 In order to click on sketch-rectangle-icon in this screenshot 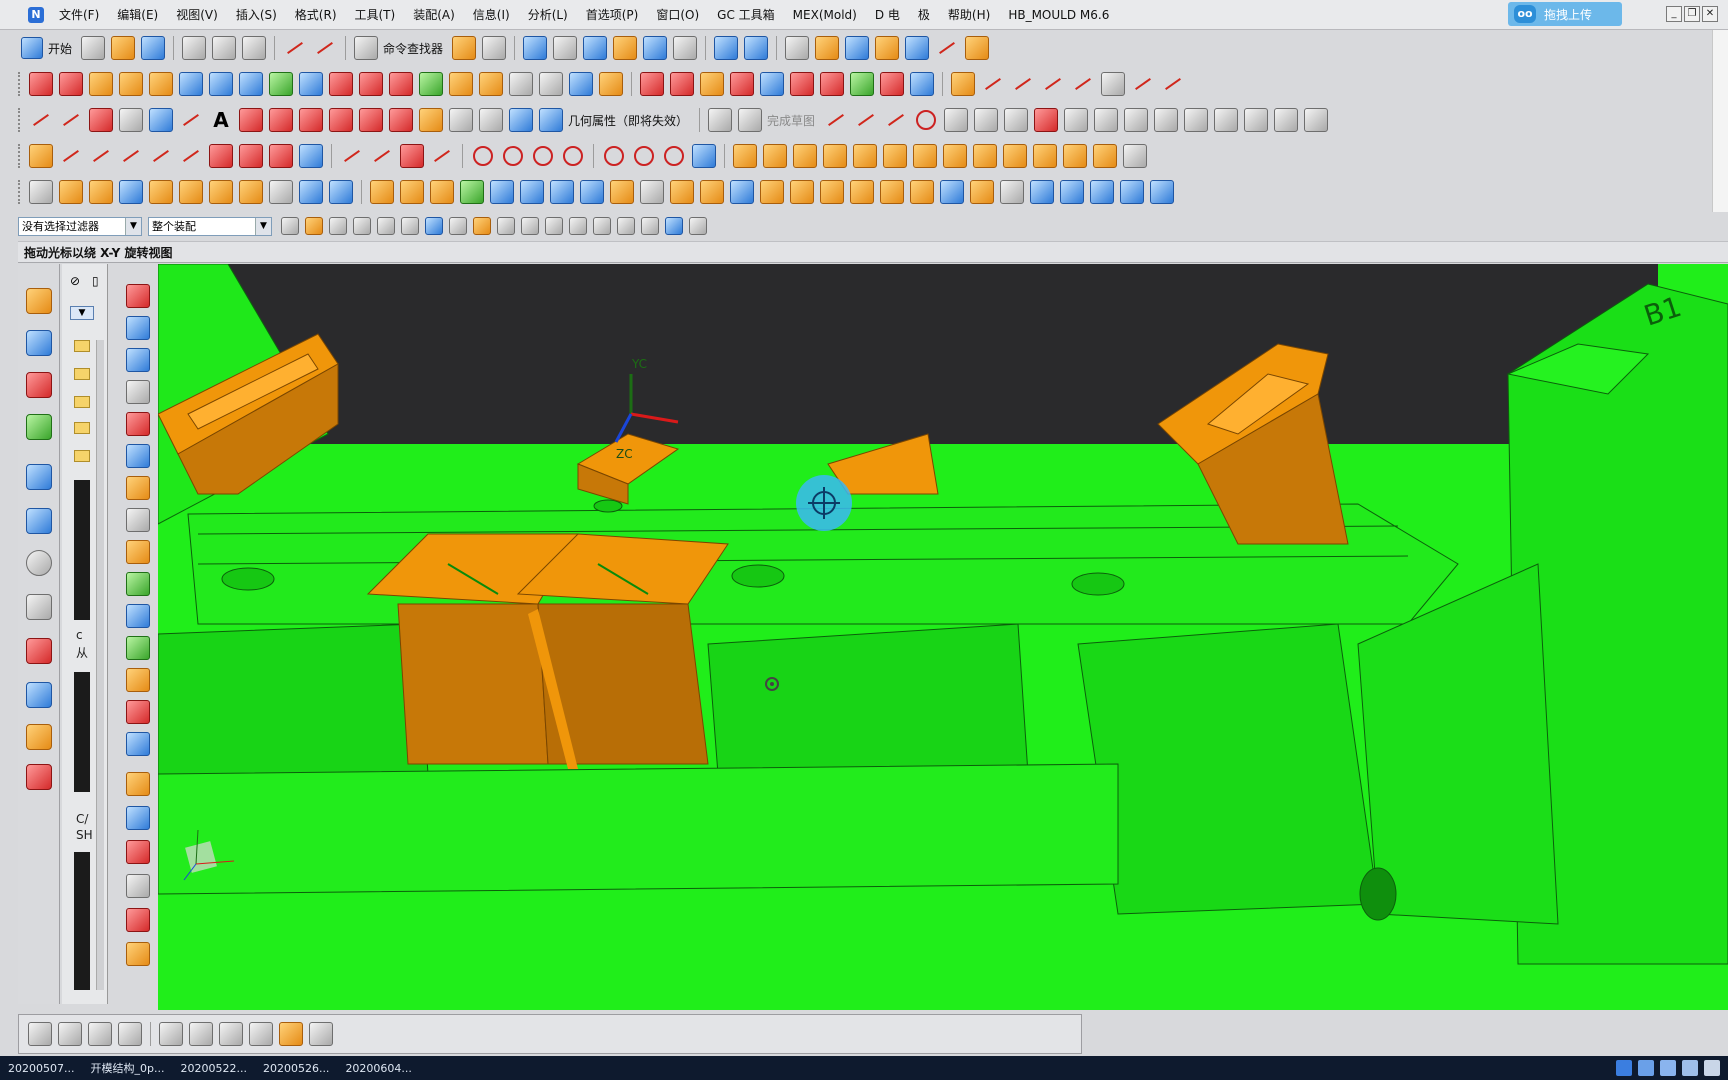, I will do `click(1016, 120)`.